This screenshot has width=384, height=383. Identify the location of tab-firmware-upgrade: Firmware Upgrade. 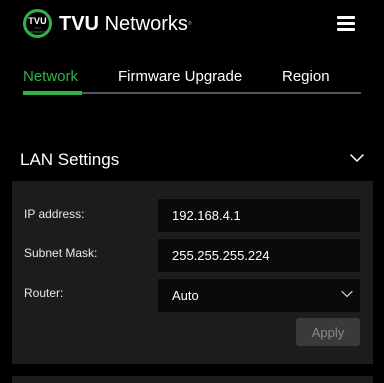
(180, 77).